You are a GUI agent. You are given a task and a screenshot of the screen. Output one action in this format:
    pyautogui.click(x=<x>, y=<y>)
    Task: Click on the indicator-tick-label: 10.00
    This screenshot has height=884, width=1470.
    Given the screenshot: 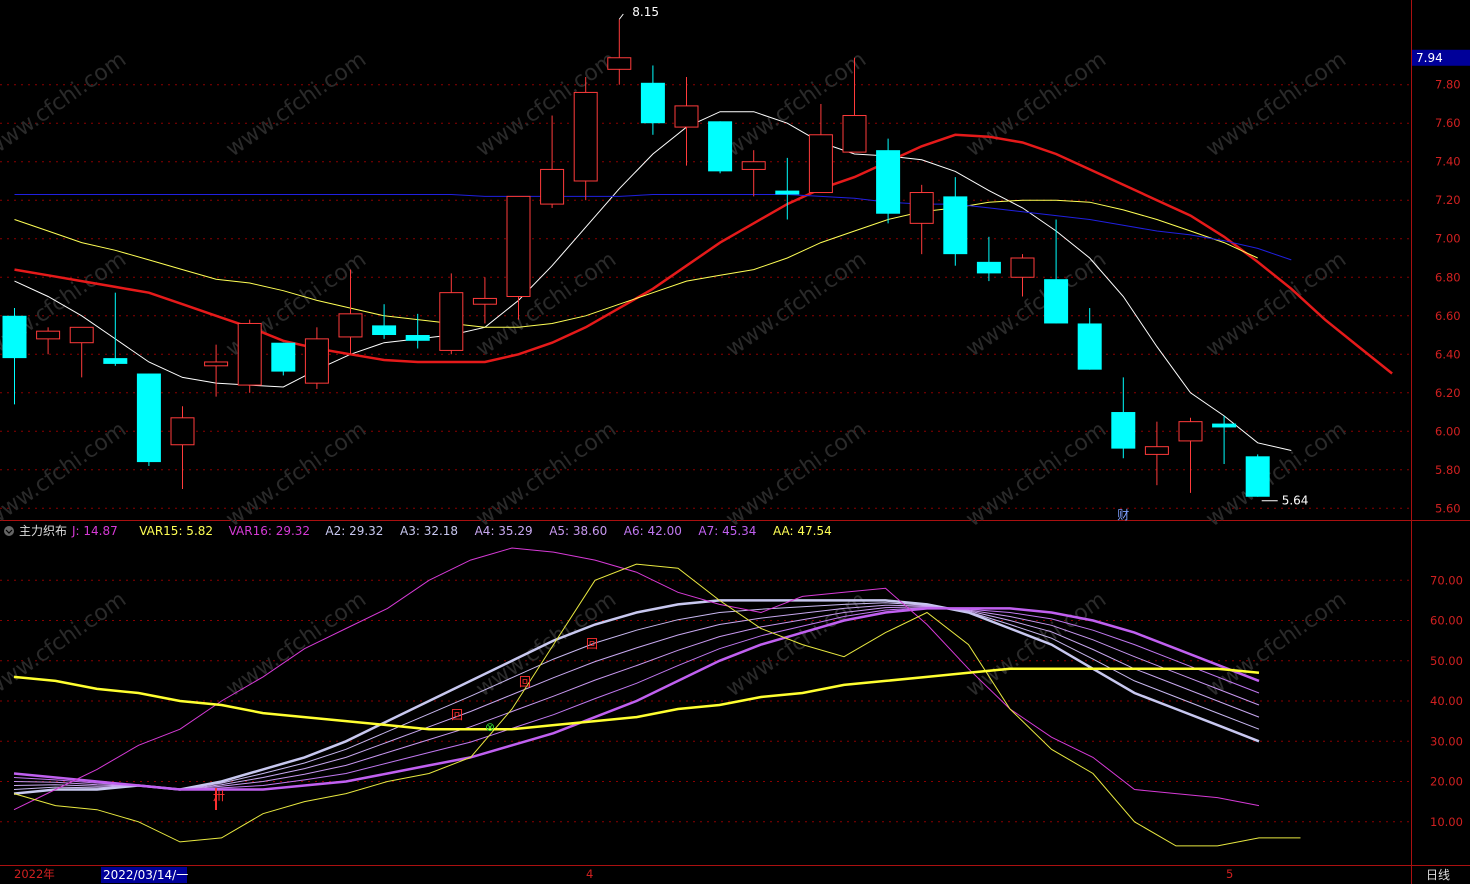 What is the action you would take?
    pyautogui.click(x=1446, y=822)
    